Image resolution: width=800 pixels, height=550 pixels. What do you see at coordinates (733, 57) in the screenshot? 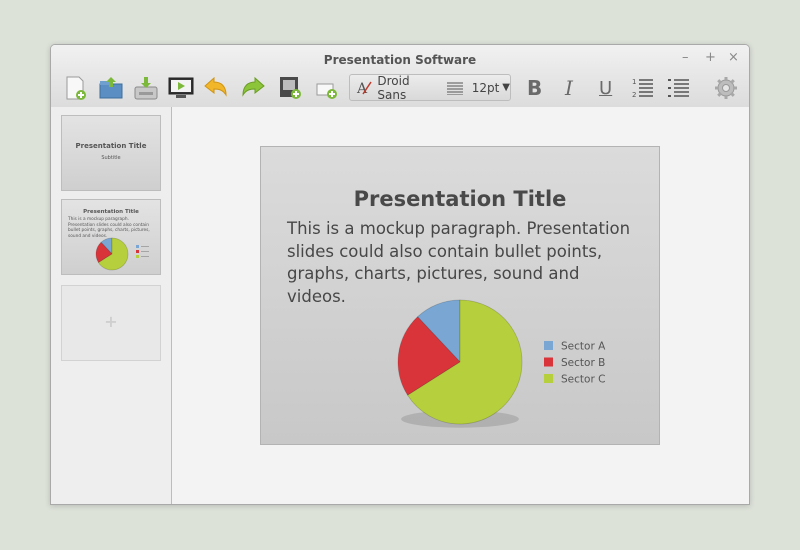
I see `close-button: ×` at bounding box center [733, 57].